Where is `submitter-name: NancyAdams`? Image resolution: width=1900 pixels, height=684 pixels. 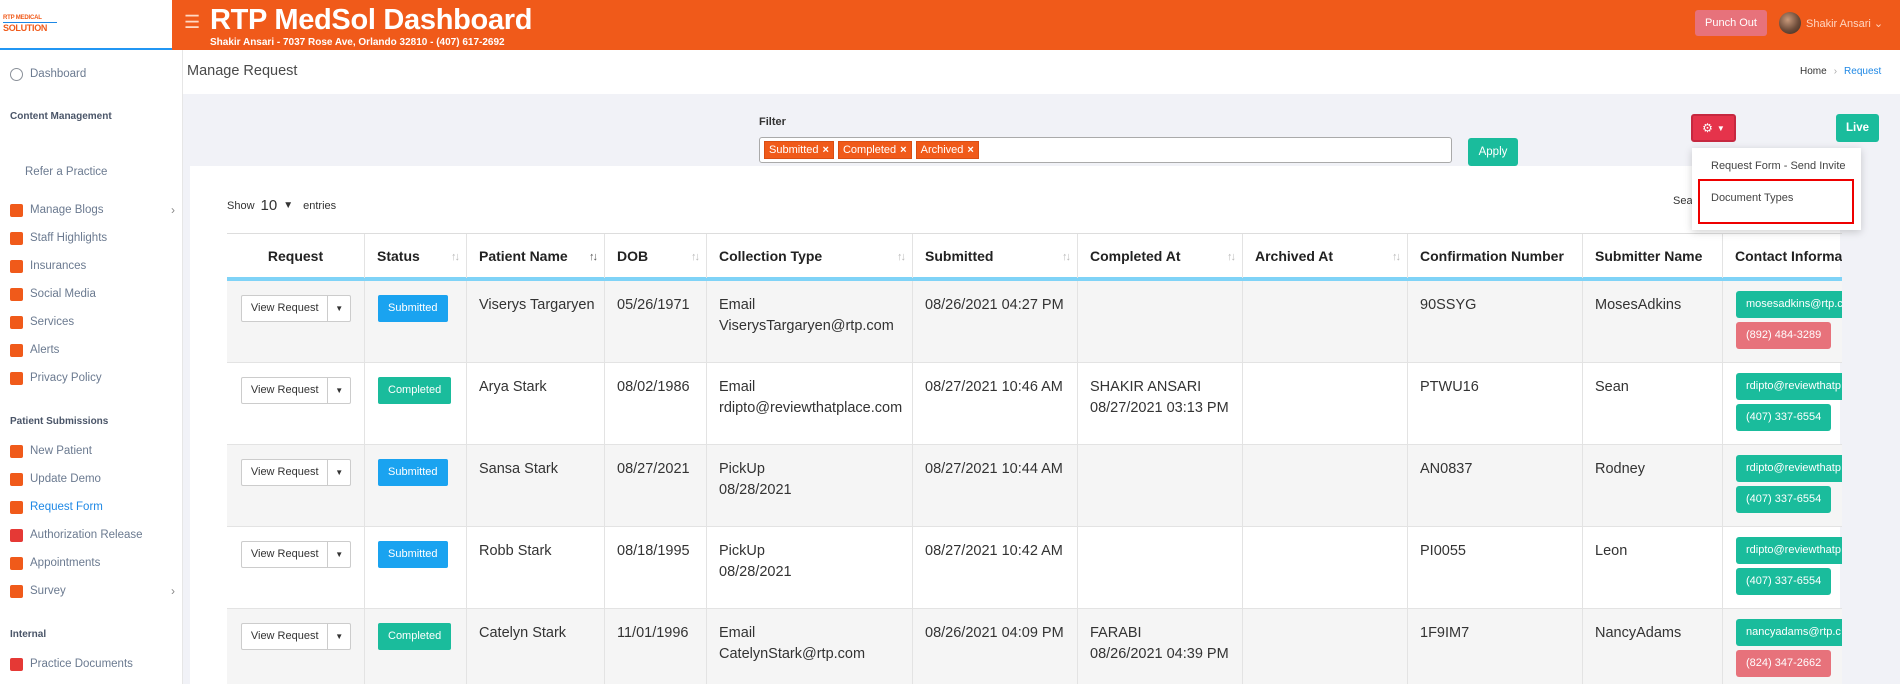 submitter-name: NancyAdams is located at coordinates (1638, 633).